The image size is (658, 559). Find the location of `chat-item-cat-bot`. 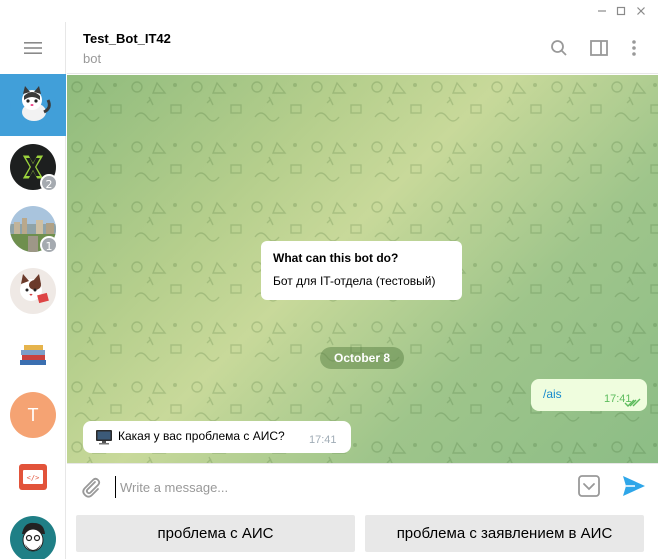

chat-item-cat-bot is located at coordinates (33, 105).